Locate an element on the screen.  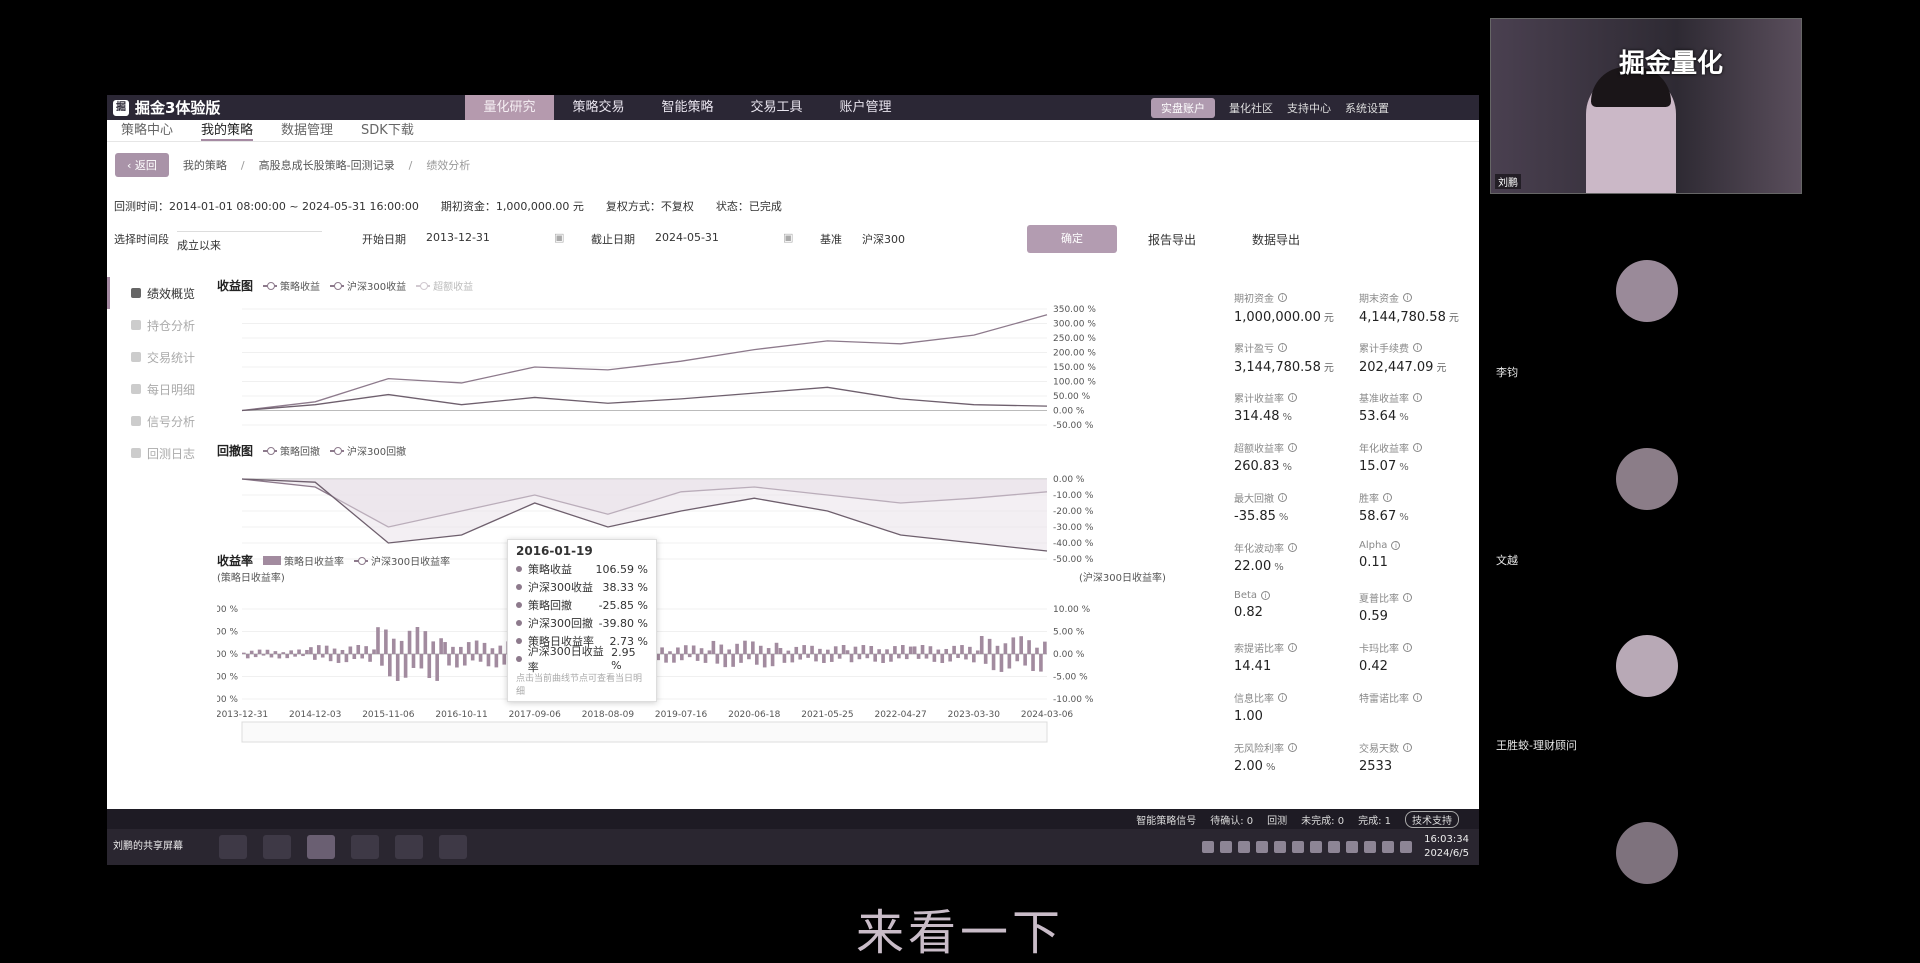
stat-value-text: 0.42 is located at coordinates (1373, 666).